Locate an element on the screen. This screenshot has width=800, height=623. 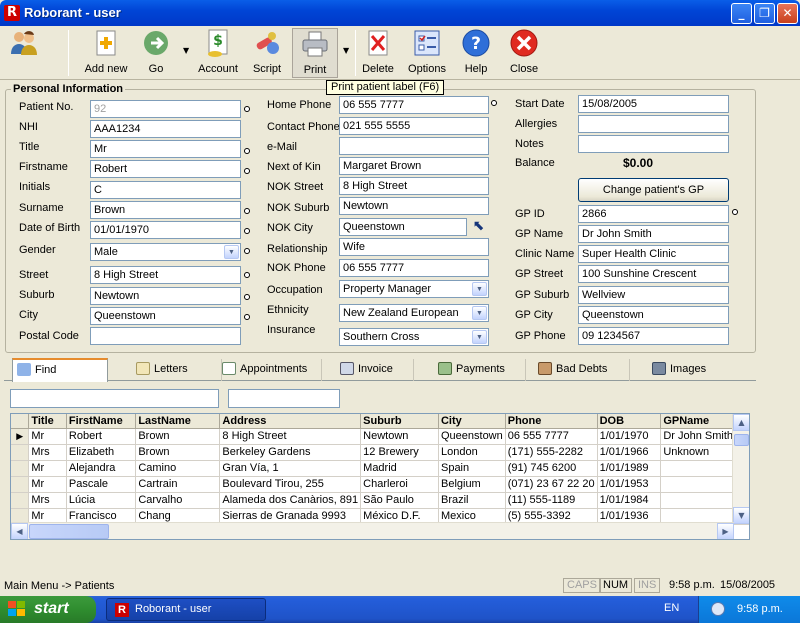
scroll-left-icon: ◀ is located at coordinates (19, 531).